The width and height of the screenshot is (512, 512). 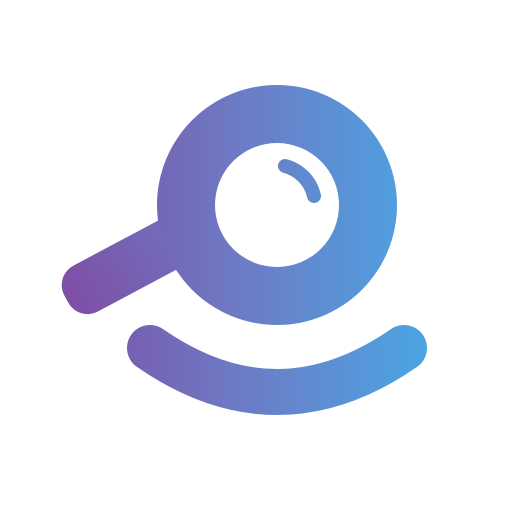 What do you see at coordinates (277, 370) in the screenshot?
I see `smile-arc` at bounding box center [277, 370].